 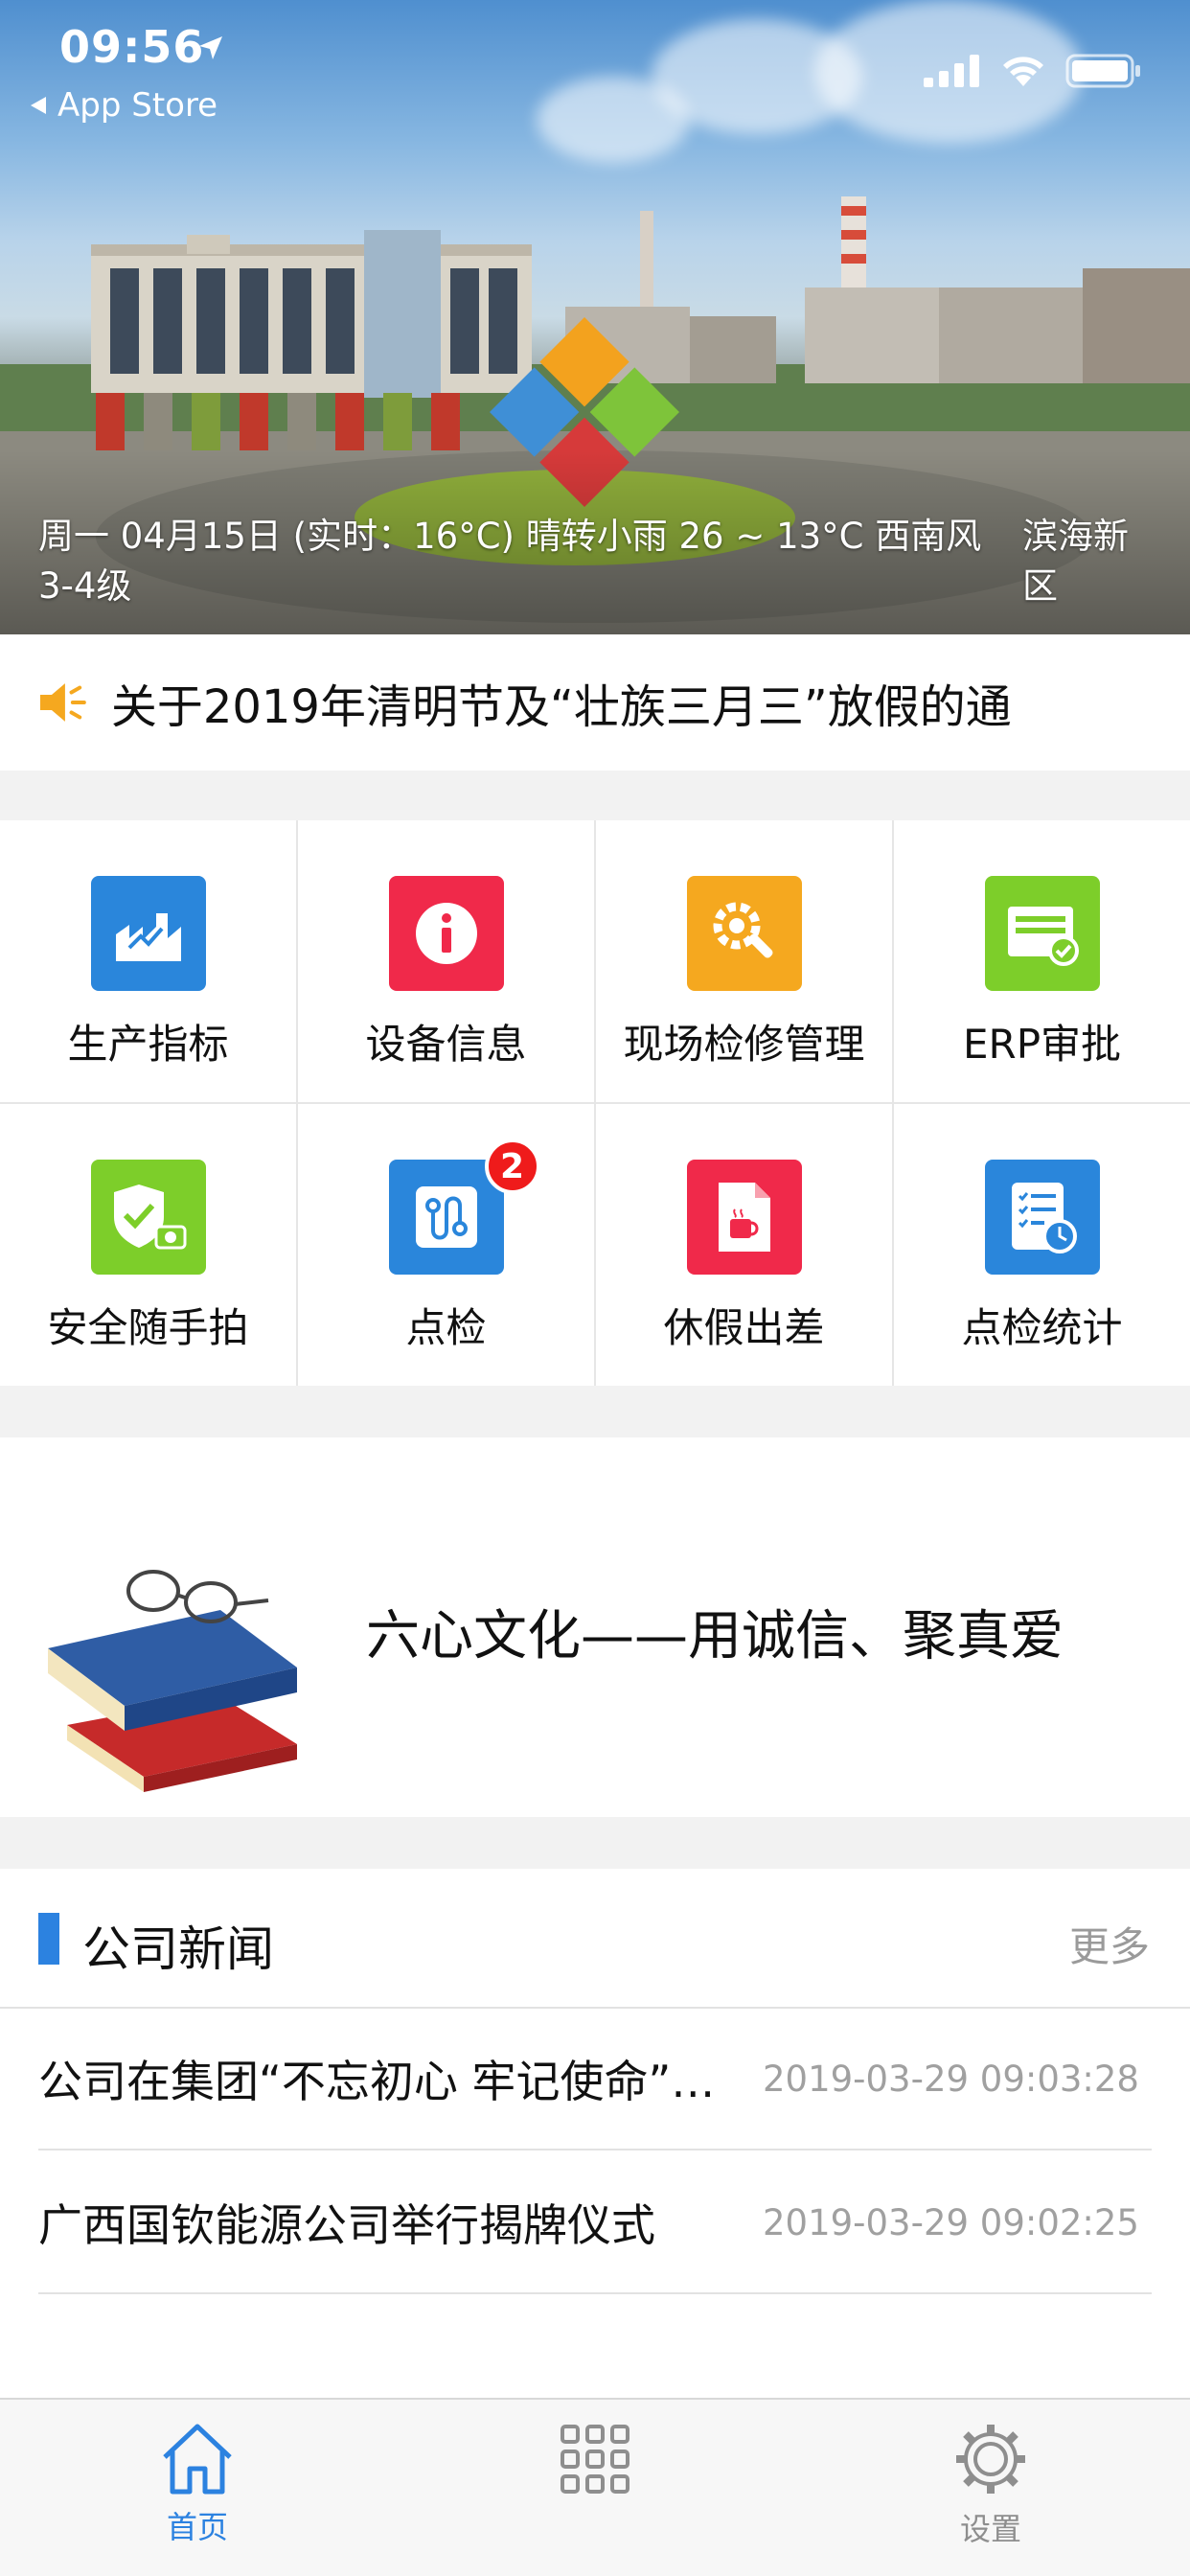 I want to click on news-item-title: 公司在集团“不忘初心 牢记使命”主题教育活动中, so click(x=397, y=2081).